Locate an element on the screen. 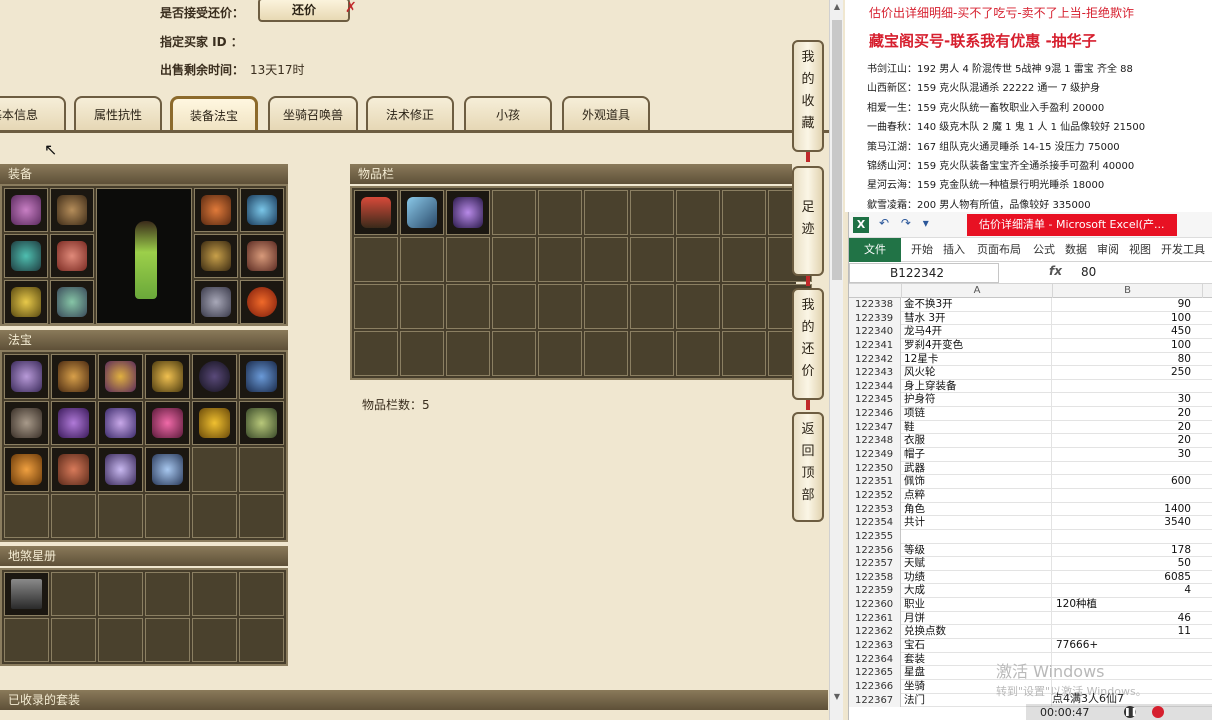 The height and width of the screenshot is (720, 1212). row-number: 122357 is located at coordinates (875, 564).